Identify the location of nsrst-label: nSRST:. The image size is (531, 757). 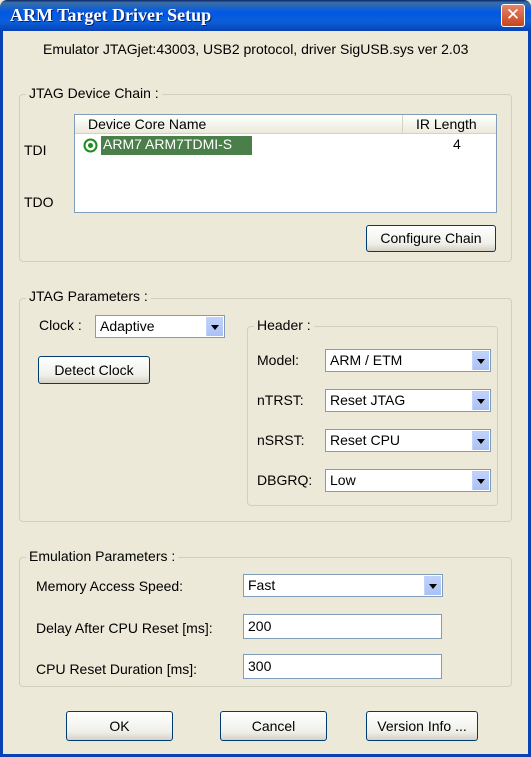
(281, 440).